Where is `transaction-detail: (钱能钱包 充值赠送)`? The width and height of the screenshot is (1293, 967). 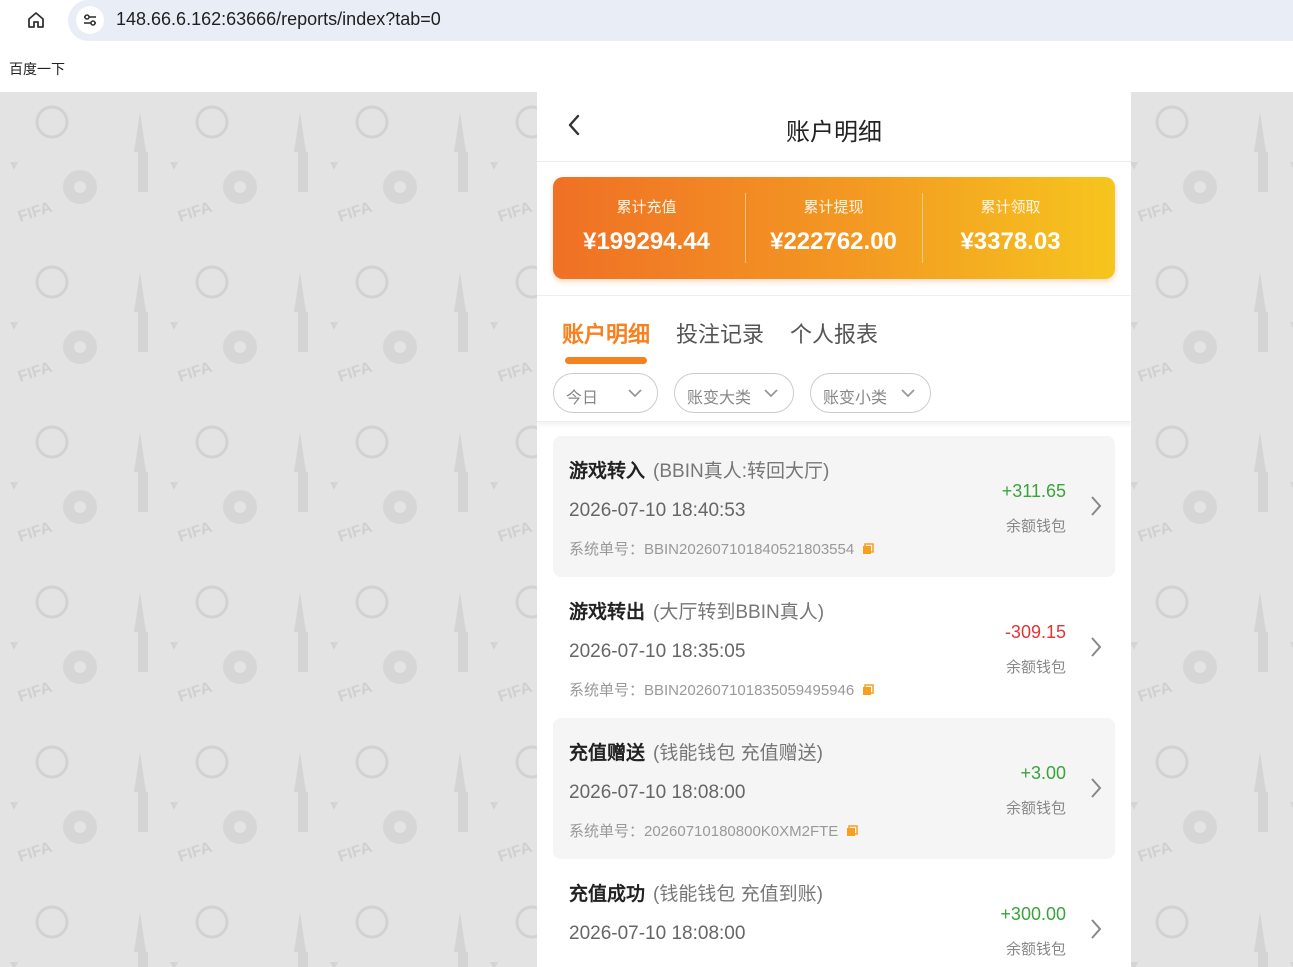
transaction-detail: (钱能钱包 充值赠送) is located at coordinates (738, 753).